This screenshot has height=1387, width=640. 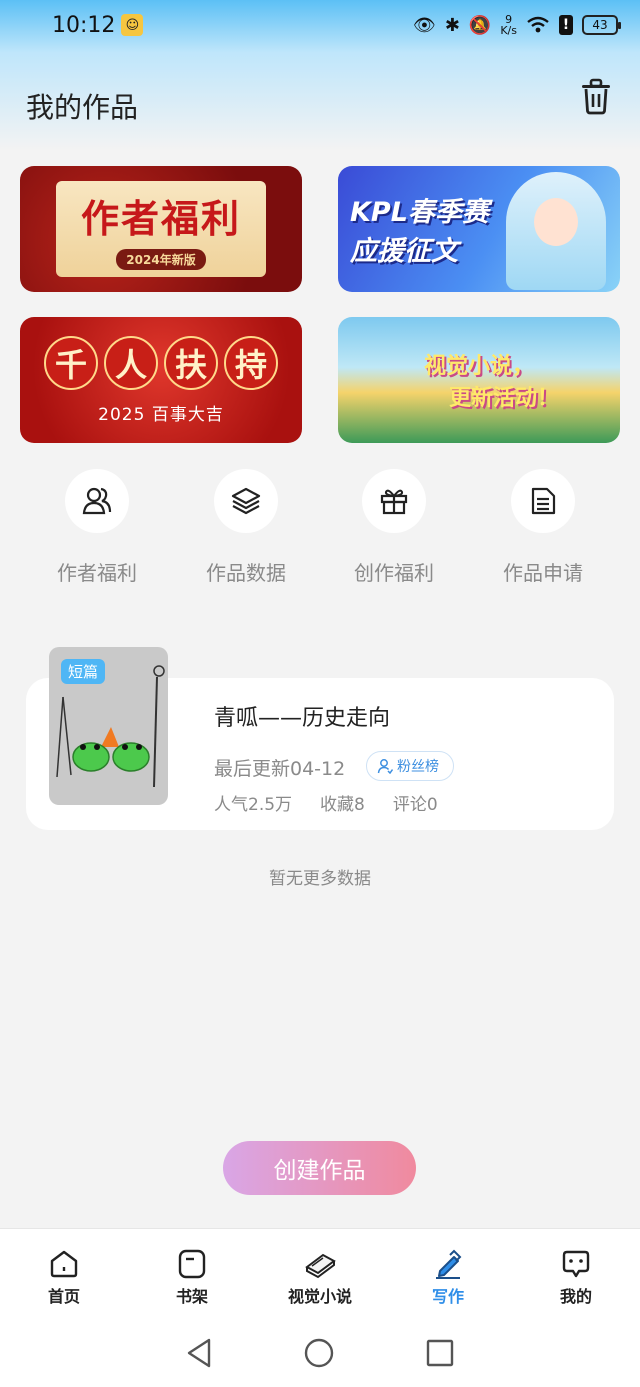 I want to click on users-icon, so click(x=97, y=501).